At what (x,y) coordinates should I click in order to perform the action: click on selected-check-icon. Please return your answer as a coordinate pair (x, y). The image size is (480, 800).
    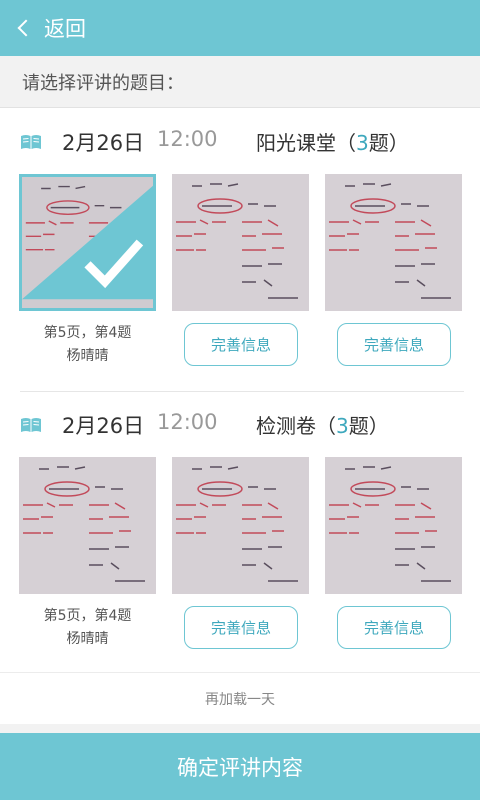
    Looking at the image, I should click on (87, 242).